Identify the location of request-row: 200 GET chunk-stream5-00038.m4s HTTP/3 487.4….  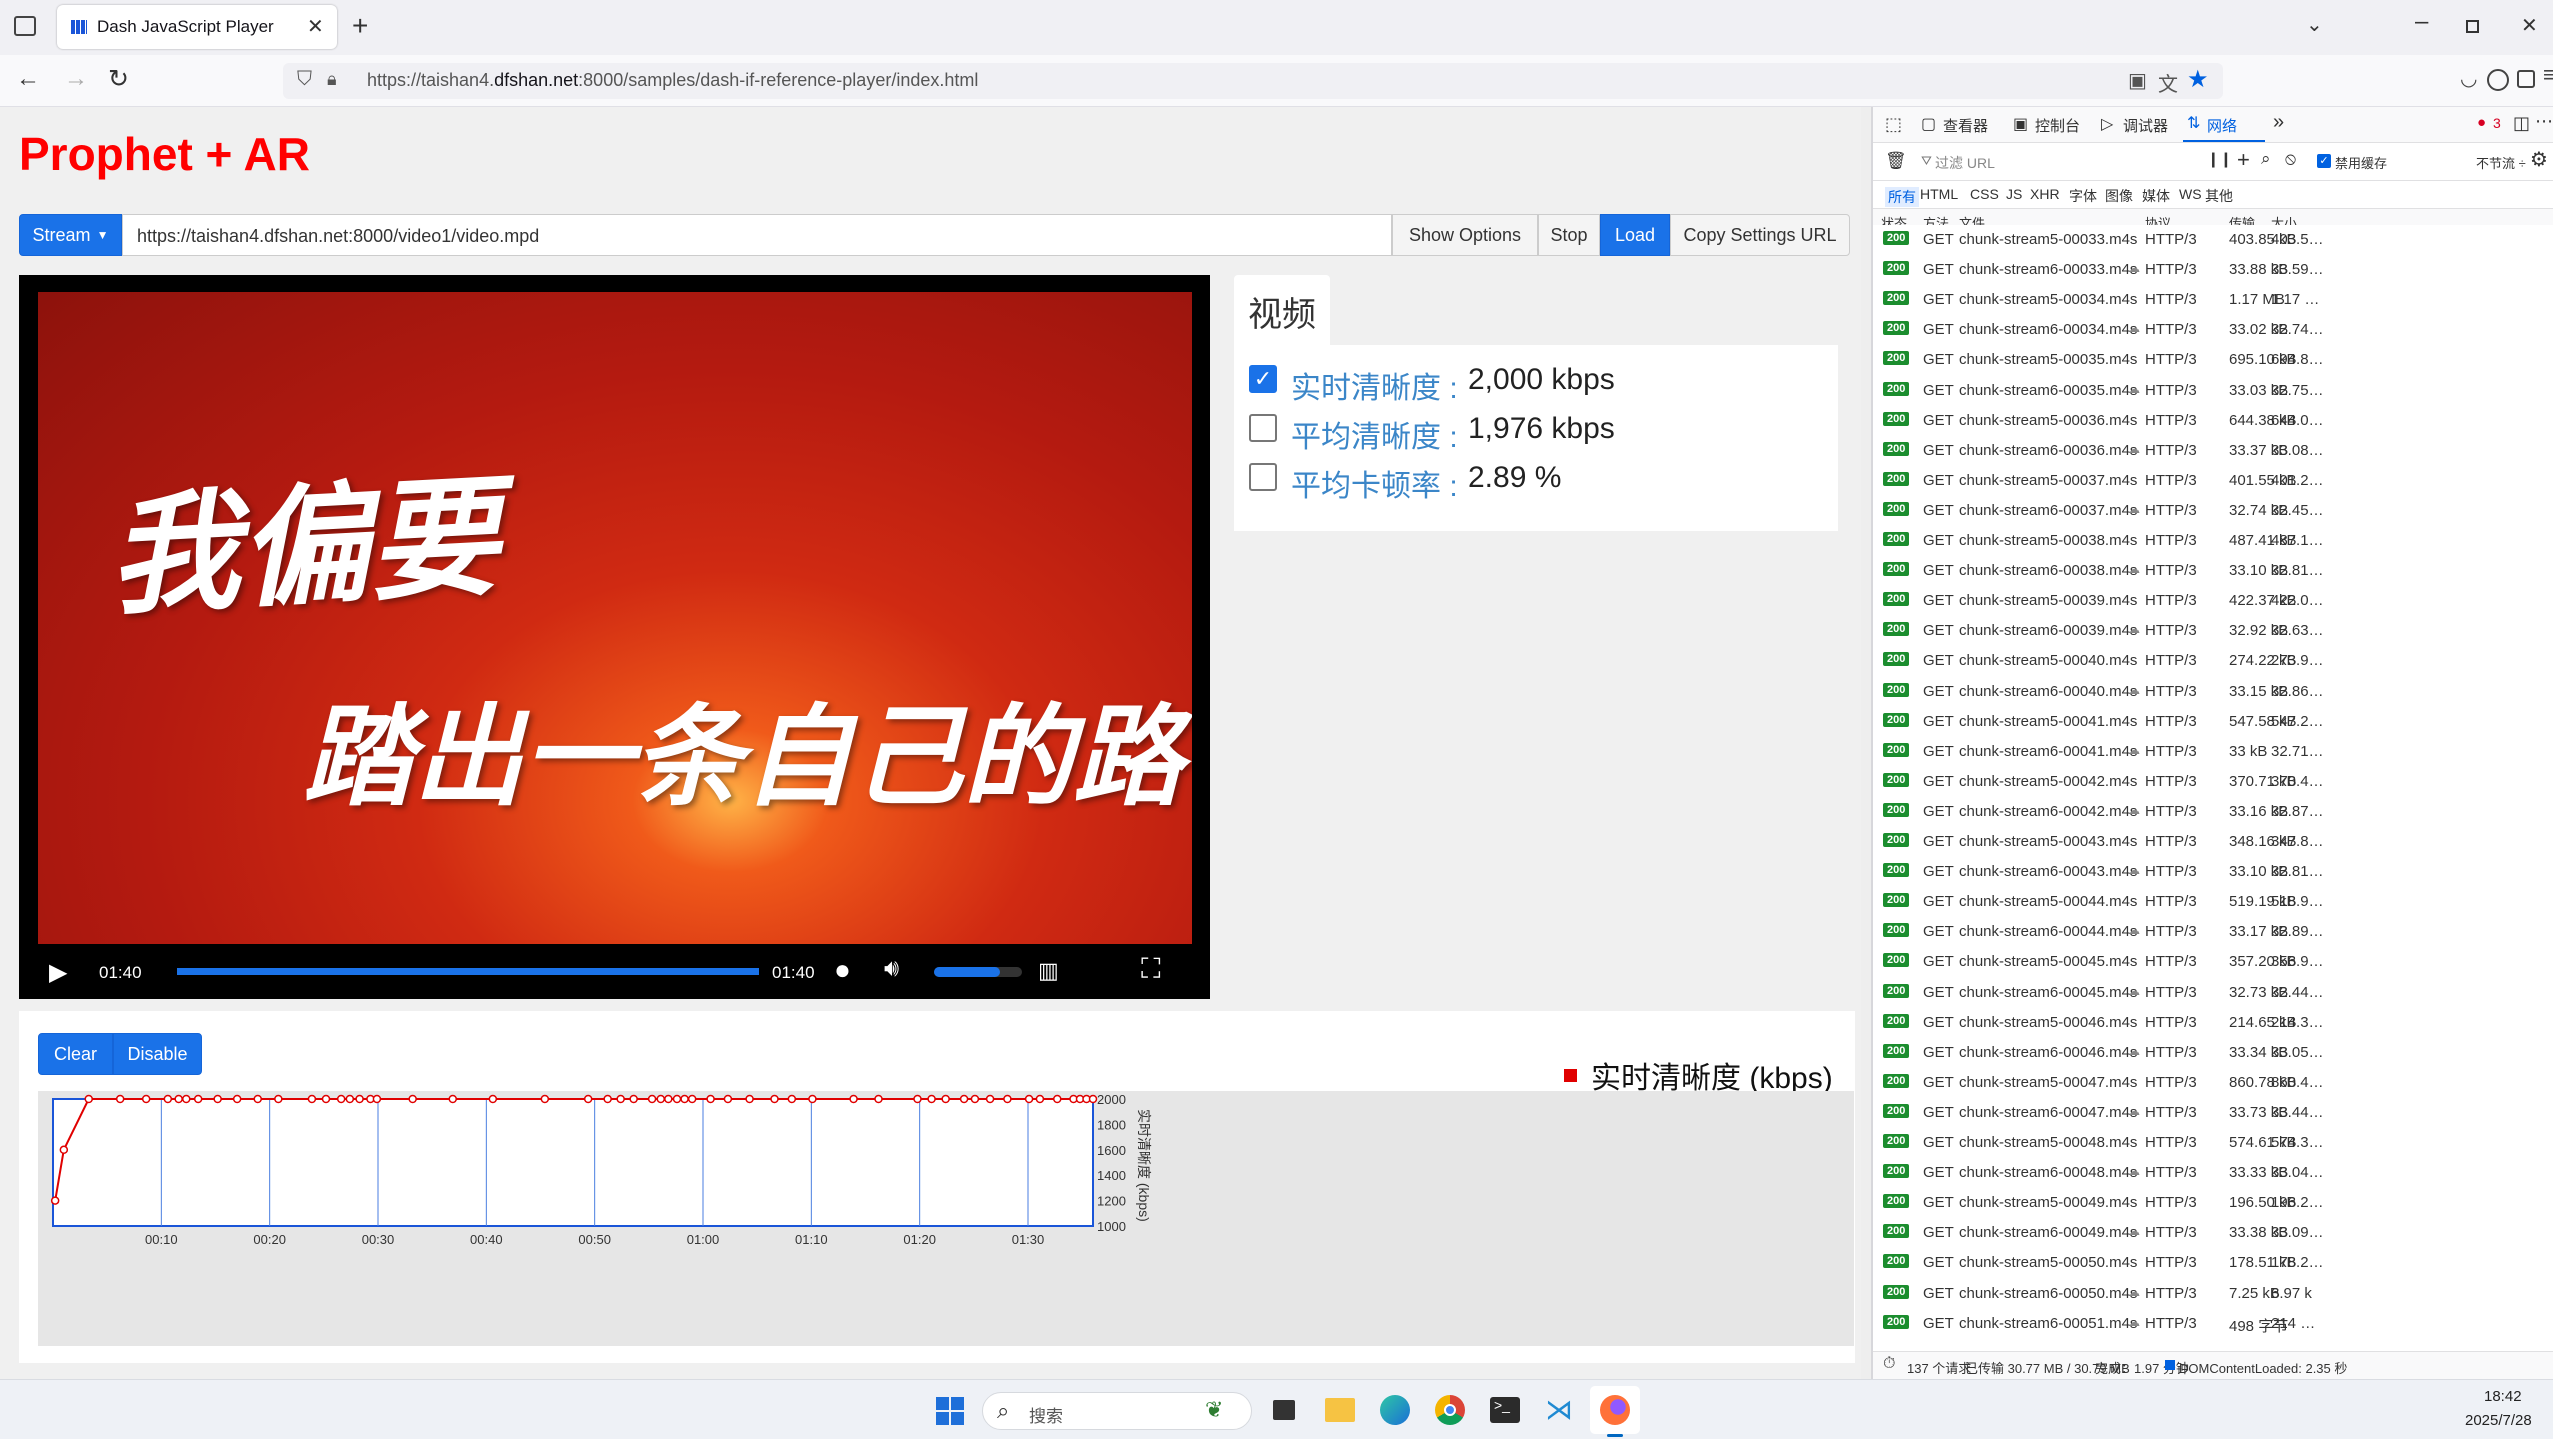
(2213, 541).